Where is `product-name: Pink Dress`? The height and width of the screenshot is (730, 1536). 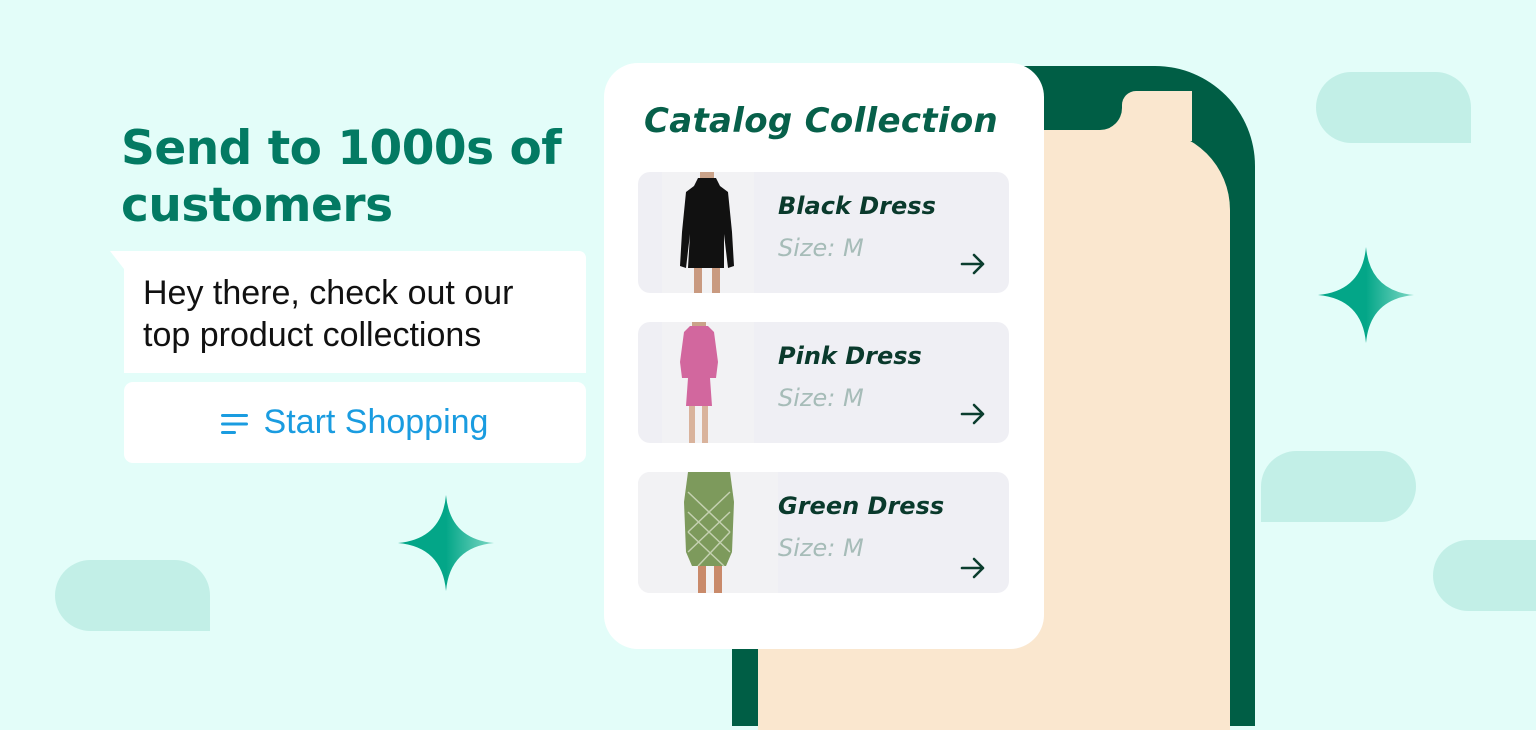
product-name: Pink Dress is located at coordinates (850, 356).